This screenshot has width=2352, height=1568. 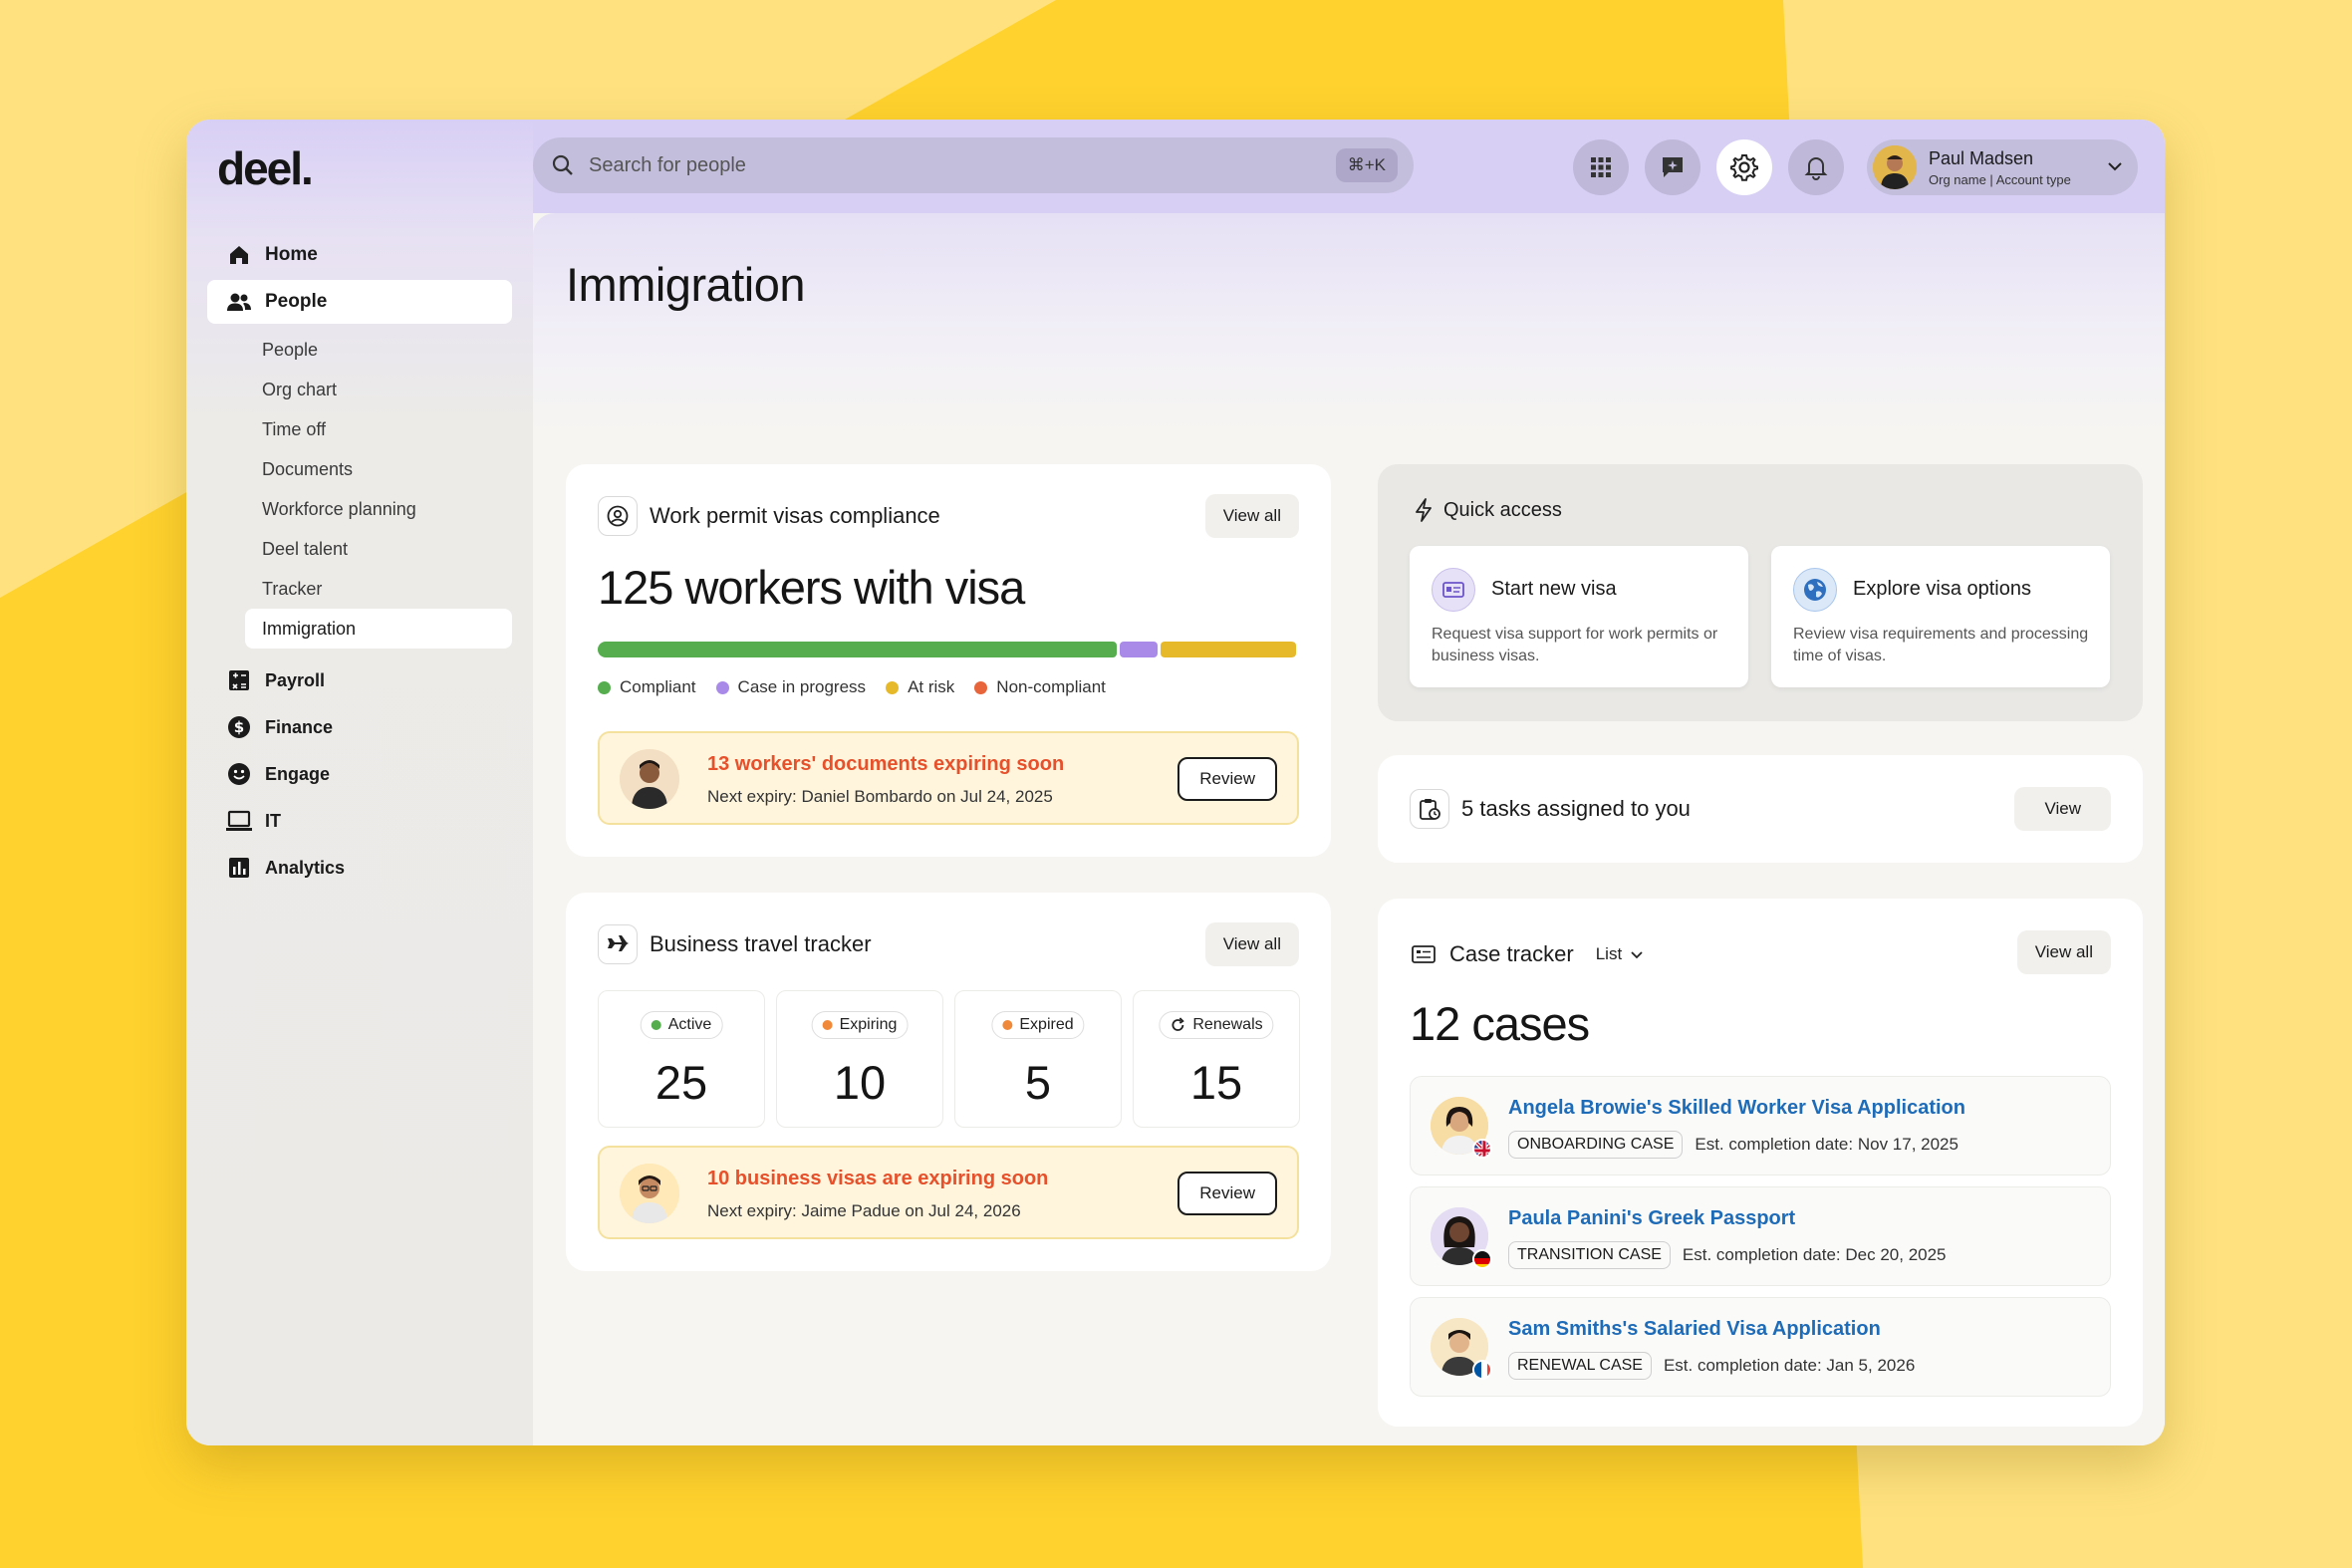 What do you see at coordinates (359, 469) in the screenshot?
I see `subnav-item-documents: Documents` at bounding box center [359, 469].